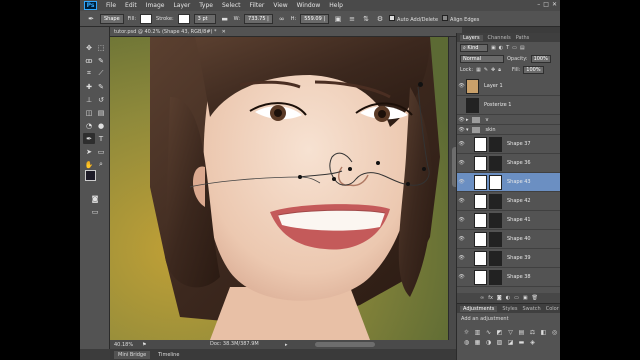 The height and width of the screenshot is (360, 640). Describe the element at coordinates (499, 298) in the screenshot. I see `add-mask-icon: ◙` at that location.